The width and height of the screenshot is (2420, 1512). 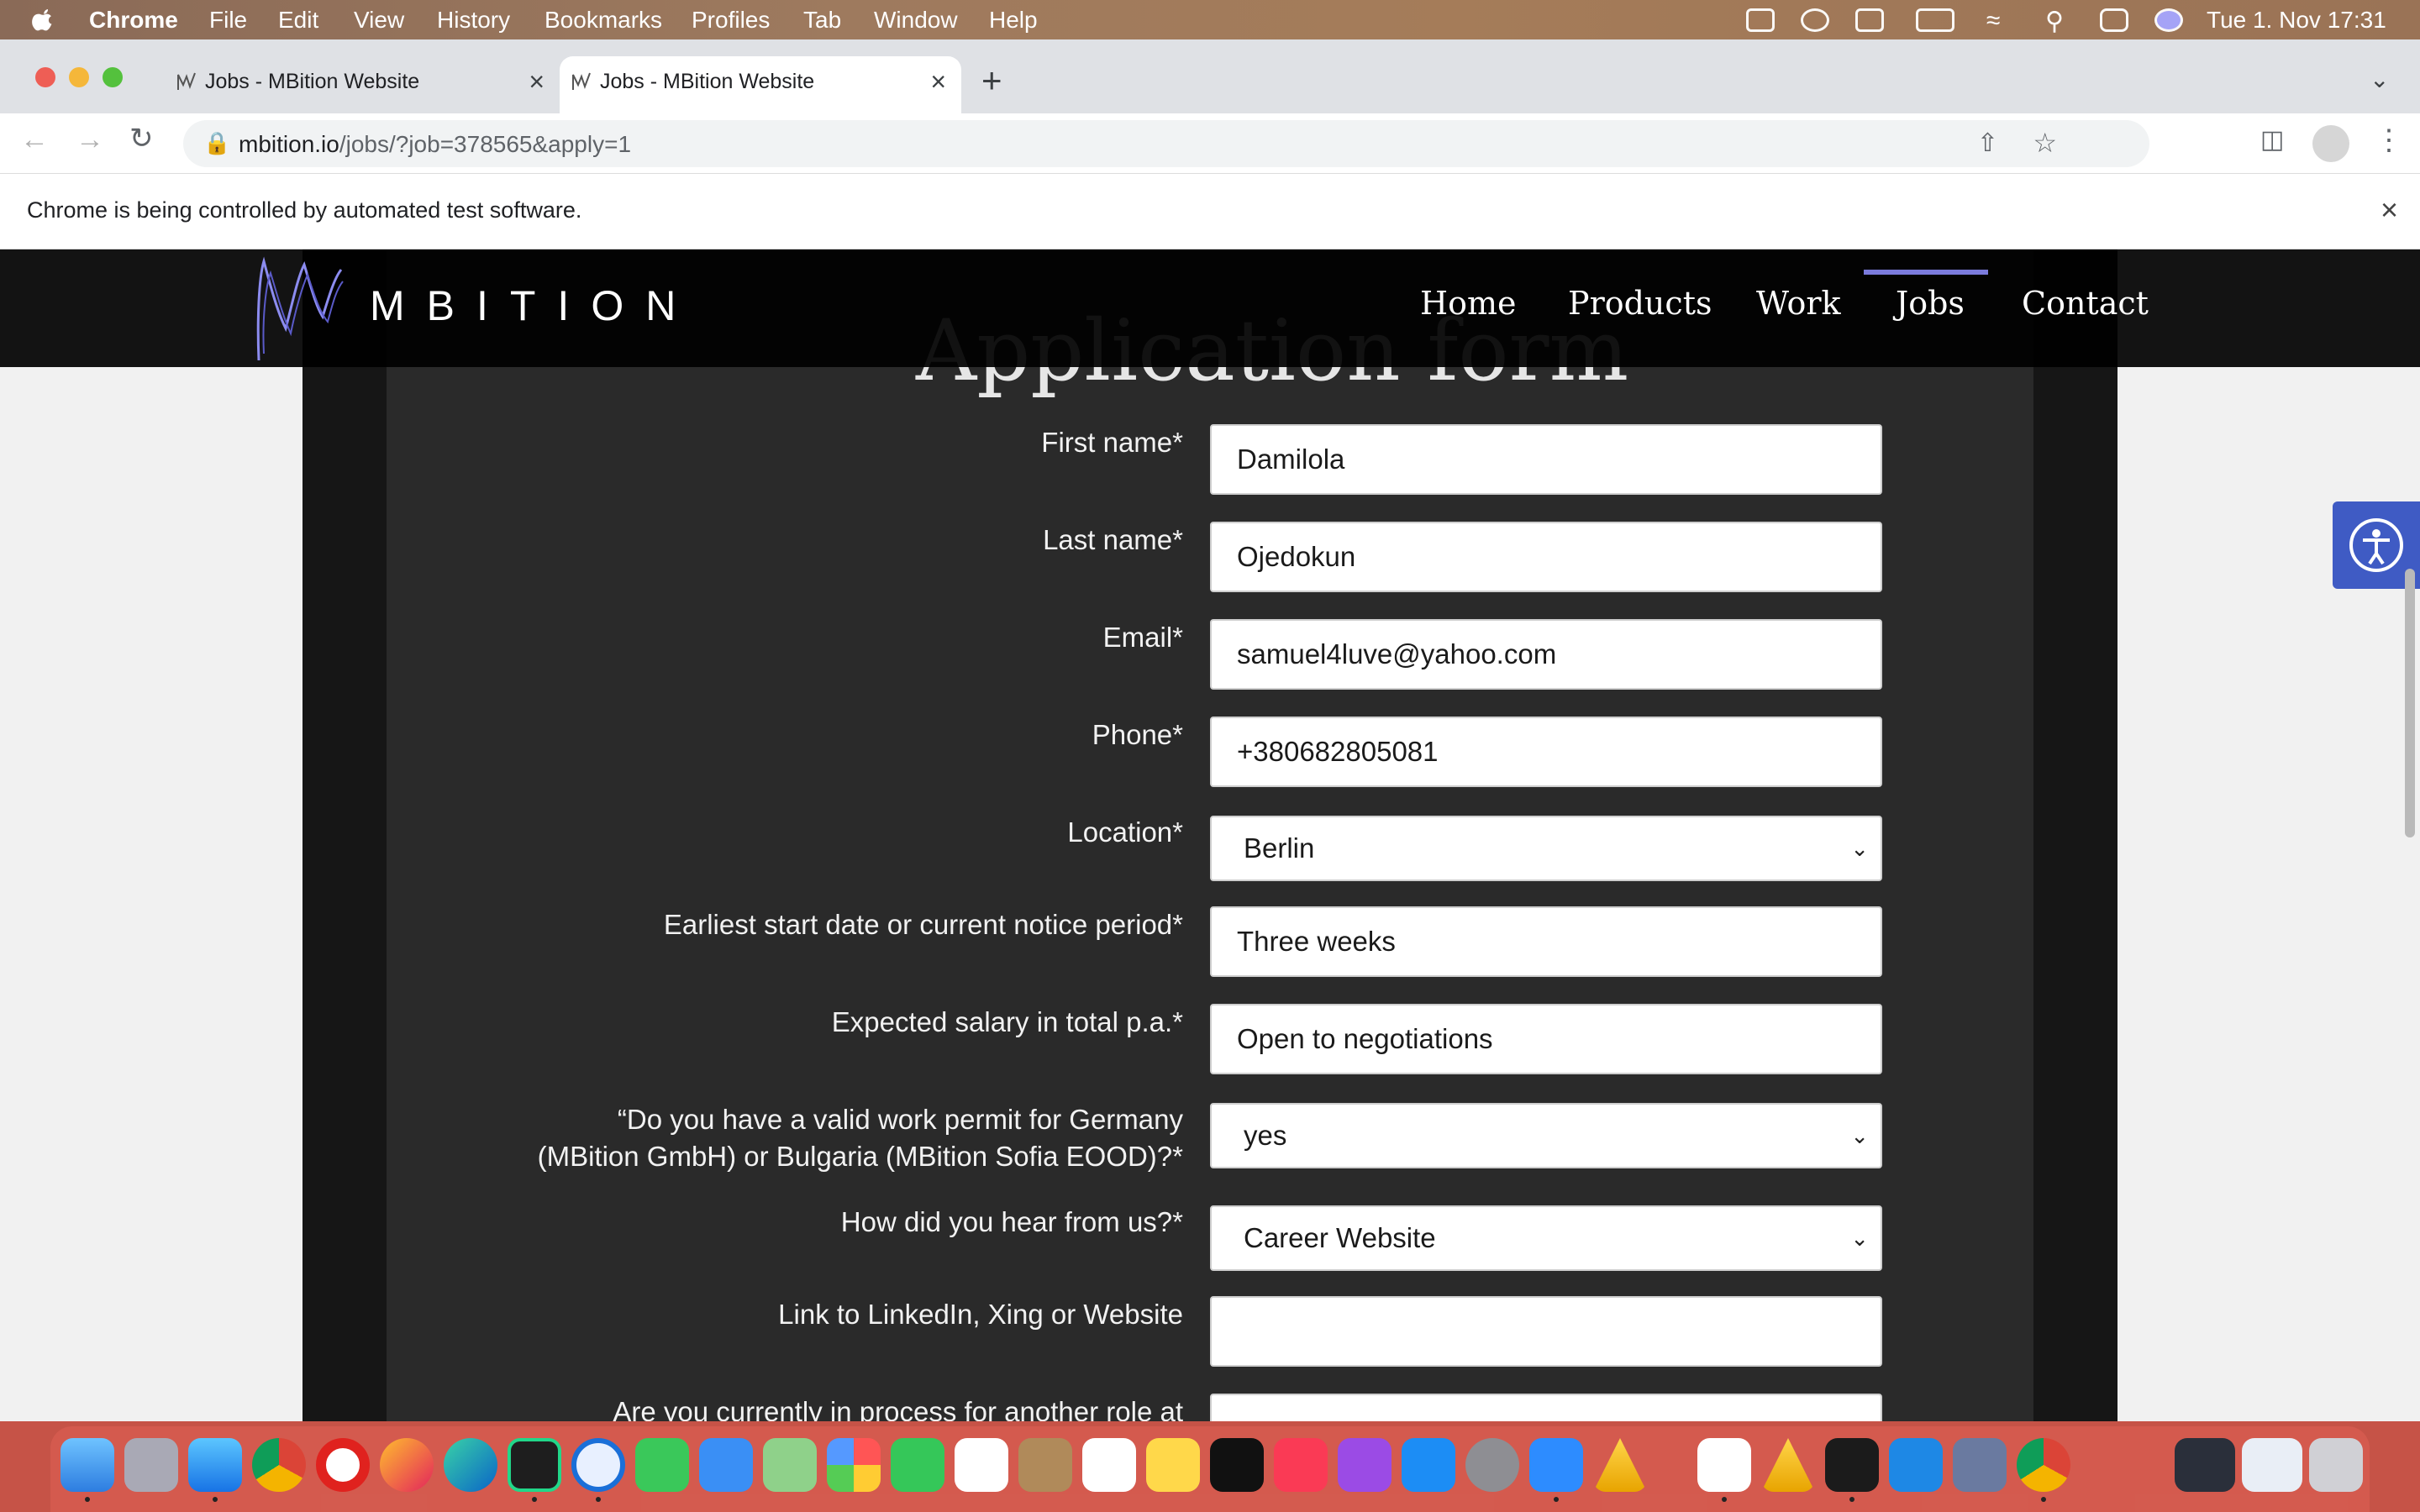 I want to click on back-arrow-icon: ←, so click(x=34, y=139).